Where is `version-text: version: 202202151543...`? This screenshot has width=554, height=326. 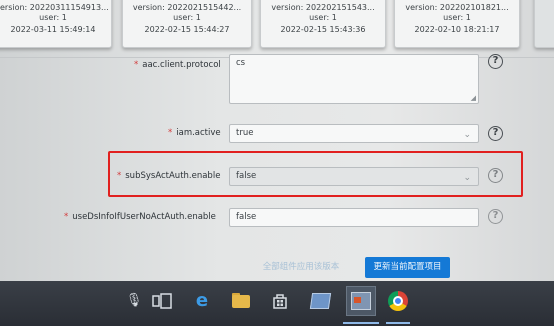 version-text: version: 202202151543... is located at coordinates (323, 7).